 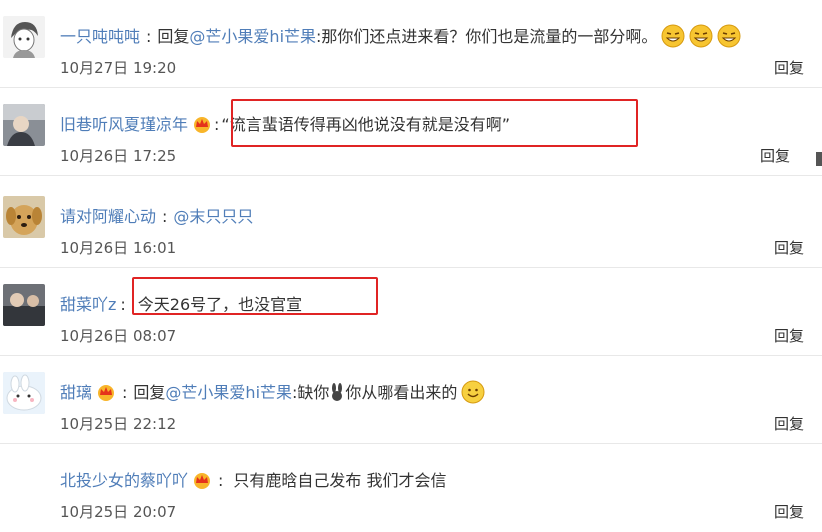 What do you see at coordinates (819, 159) in the screenshot?
I see `scrollbar-thumb` at bounding box center [819, 159].